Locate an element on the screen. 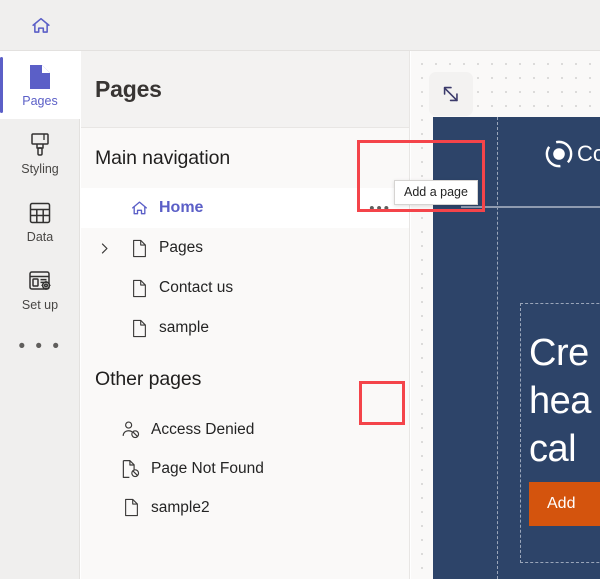  nav-row-home: Home ••• is located at coordinates (245, 208).